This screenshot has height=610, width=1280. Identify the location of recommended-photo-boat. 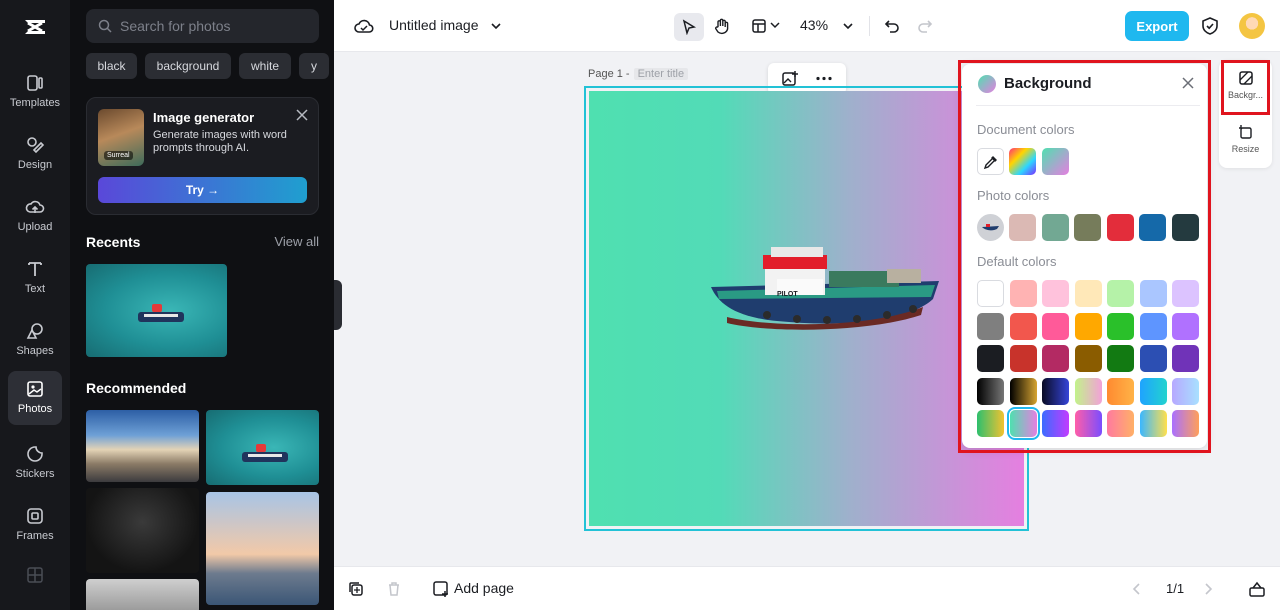
(262, 447).